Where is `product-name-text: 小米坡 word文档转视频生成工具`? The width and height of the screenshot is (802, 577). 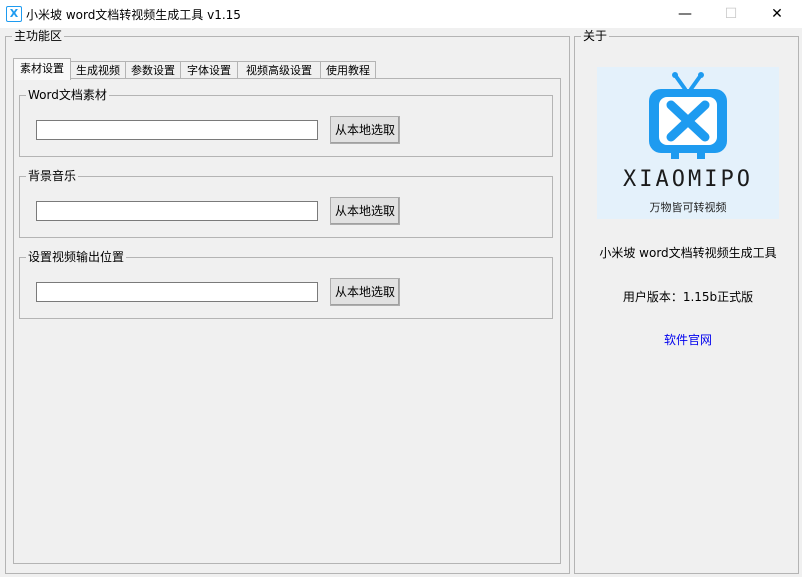 product-name-text: 小米坡 word文档转视频生成工具 is located at coordinates (688, 253).